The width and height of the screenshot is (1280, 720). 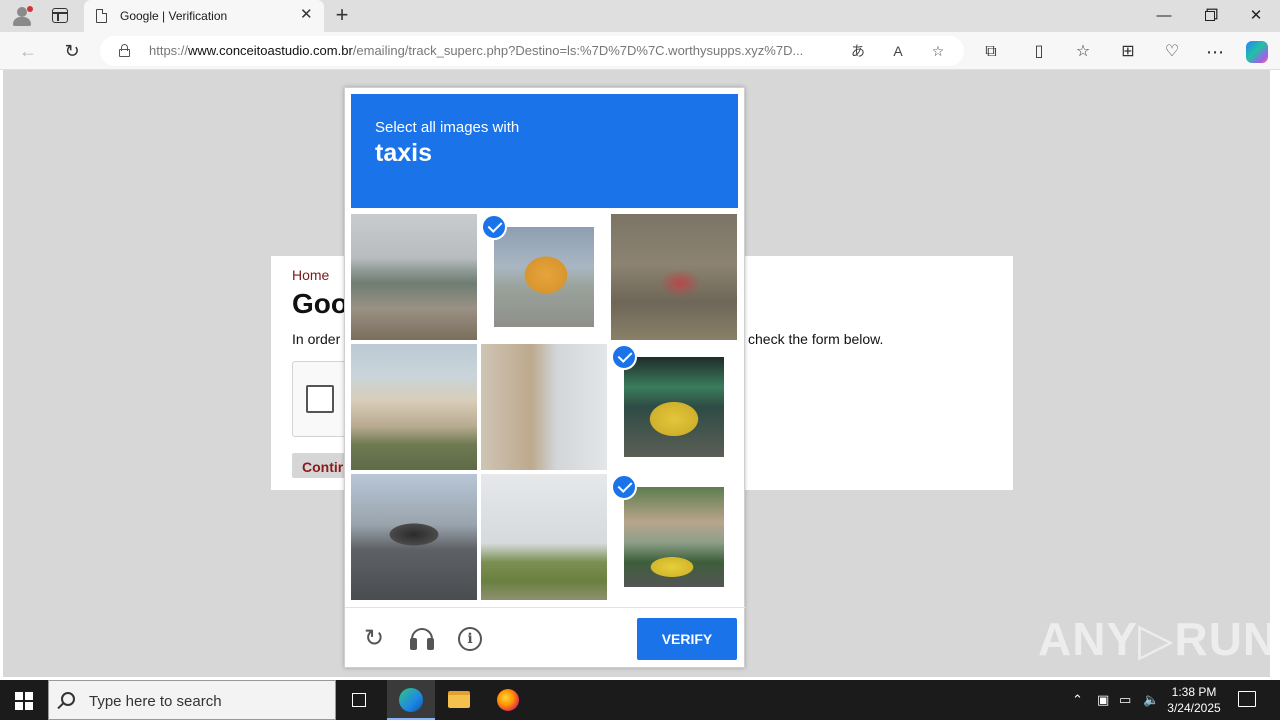 What do you see at coordinates (938, 51) in the screenshot?
I see `favorite-star-icon: ☆` at bounding box center [938, 51].